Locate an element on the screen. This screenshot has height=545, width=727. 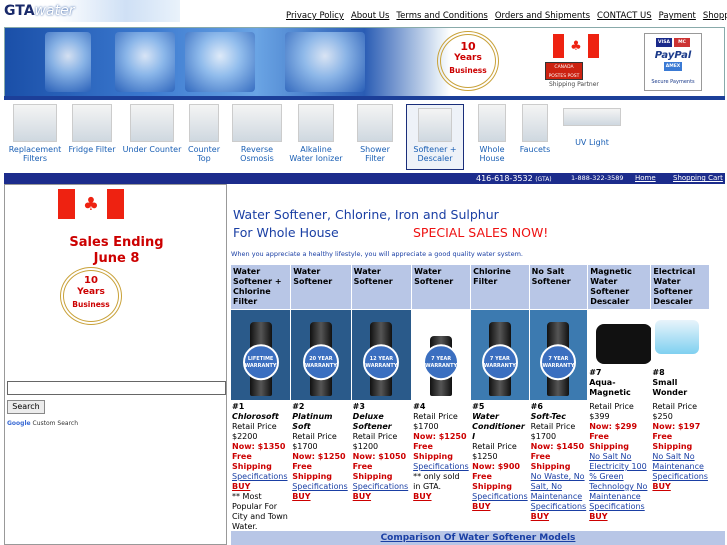
product-image: LIFETIME WARRANTY is located at coordinates (261, 355).